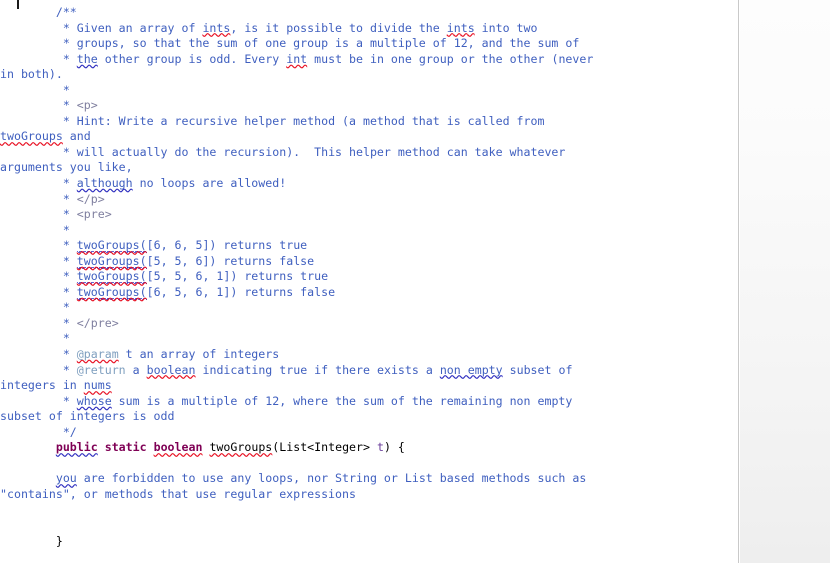  What do you see at coordinates (97, 385) in the screenshot?
I see `code-token-flagged: nums` at bounding box center [97, 385].